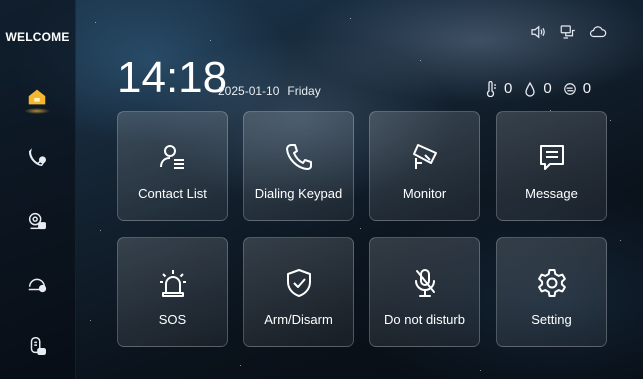 Image resolution: width=643 pixels, height=379 pixels. I want to click on air-quality-readout: 0, so click(577, 88).